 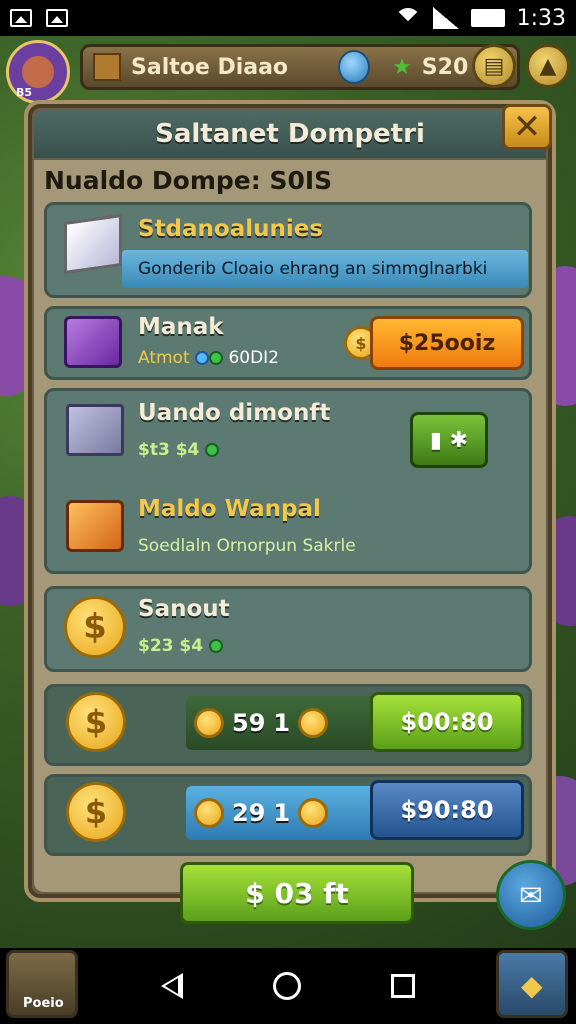 I want to click on home-icon, so click(x=287, y=986).